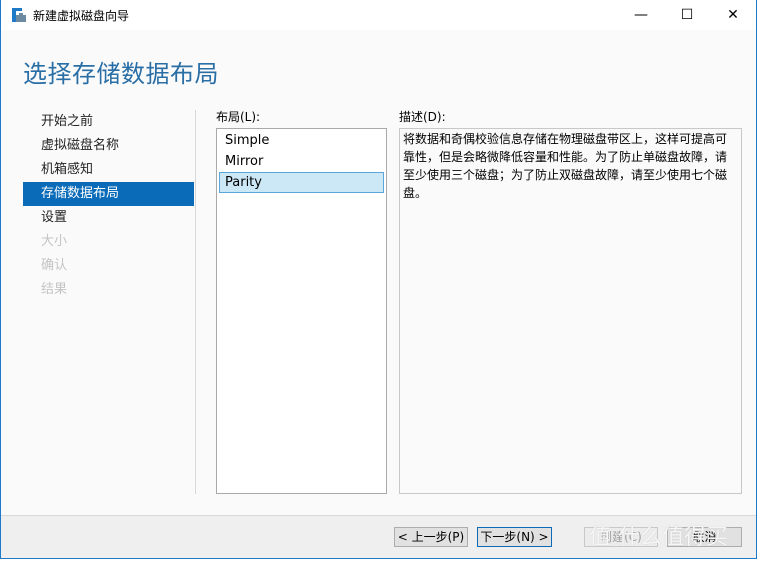 This screenshot has height=561, width=758. I want to click on nav-step-storage-layout: 存储数据布局, so click(108, 194).